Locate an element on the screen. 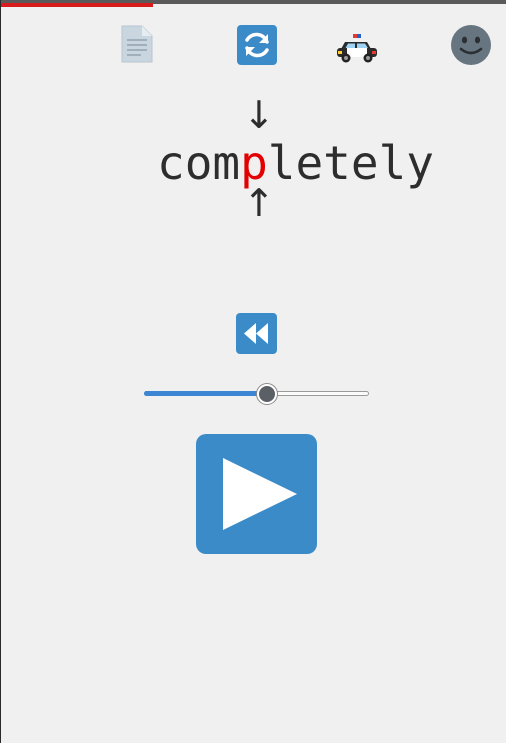 This screenshot has width=506, height=743. word-display: ↓ completely ↑ is located at coordinates (311, 160).